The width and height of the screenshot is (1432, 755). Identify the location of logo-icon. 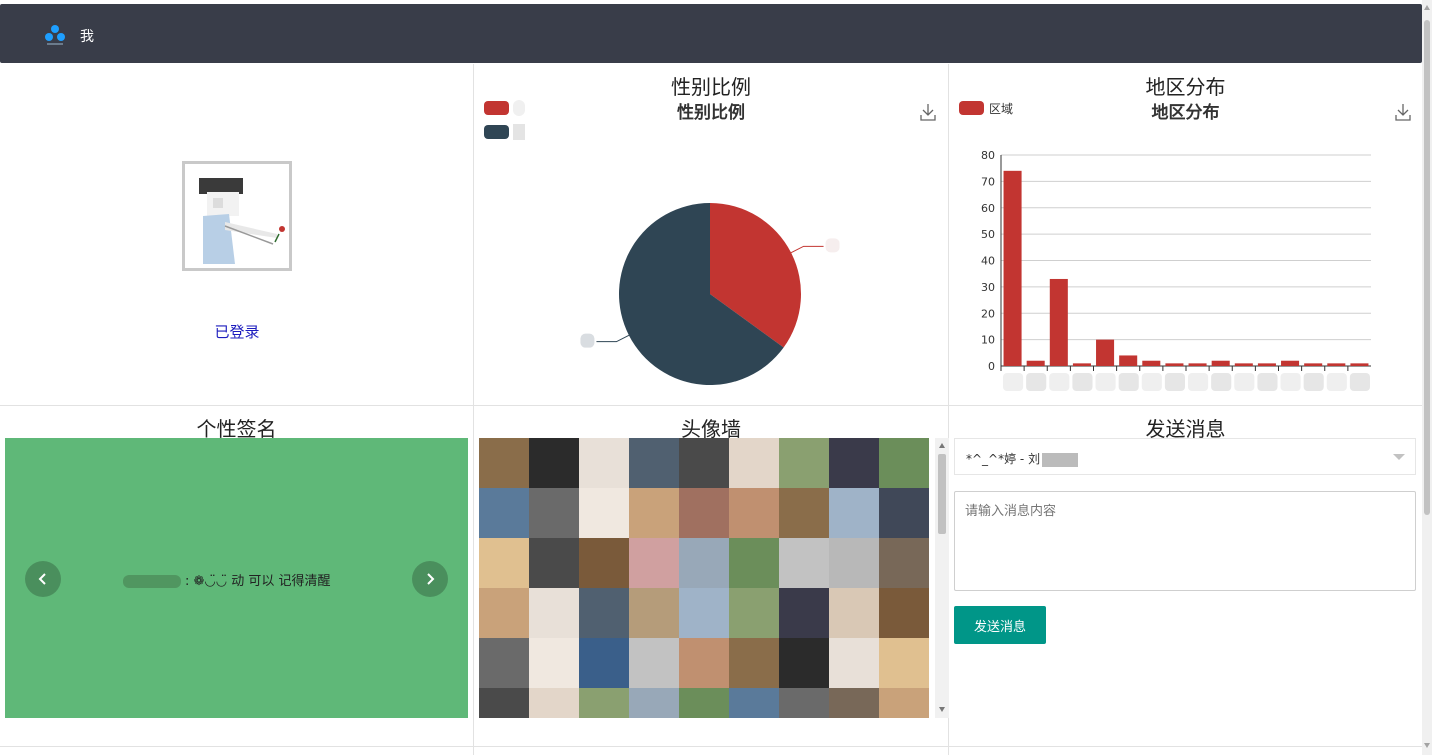
(55, 36).